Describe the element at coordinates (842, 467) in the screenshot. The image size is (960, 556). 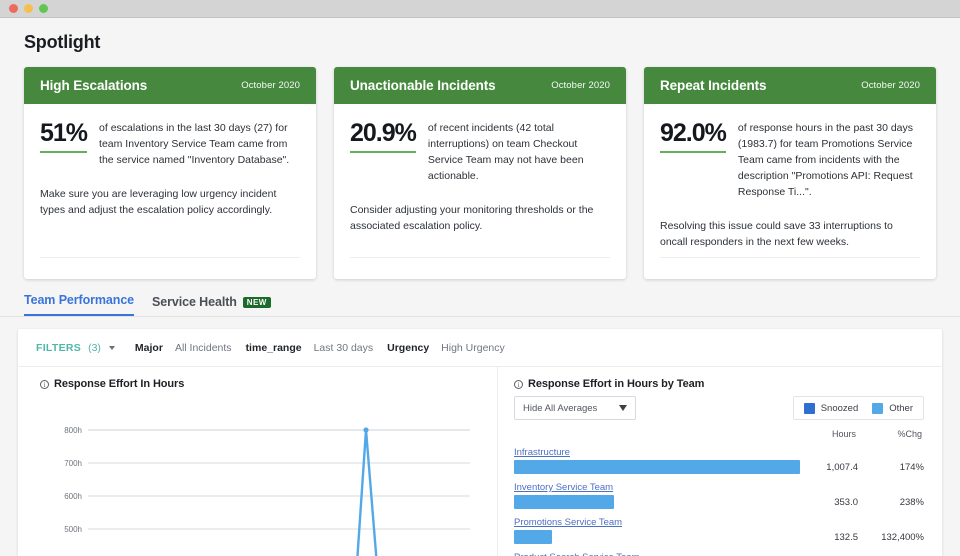
I see `value-hours: 1,007.4` at that location.